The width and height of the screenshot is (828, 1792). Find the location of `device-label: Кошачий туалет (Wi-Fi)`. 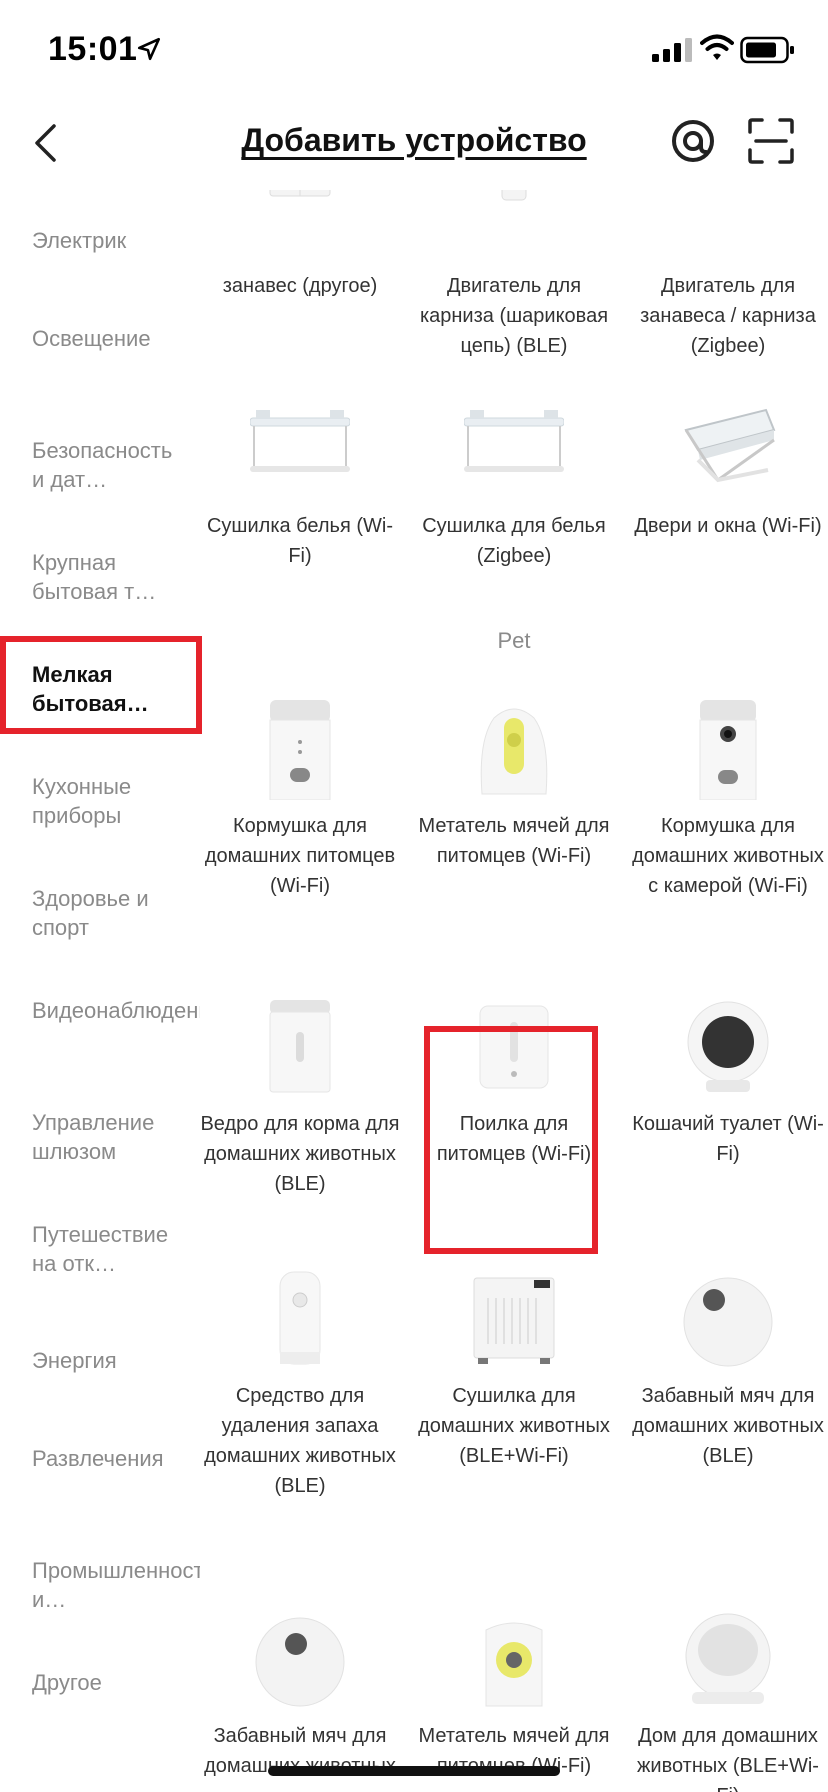

device-label: Кошачий туалет (Wi-Fi) is located at coordinates (728, 1139).